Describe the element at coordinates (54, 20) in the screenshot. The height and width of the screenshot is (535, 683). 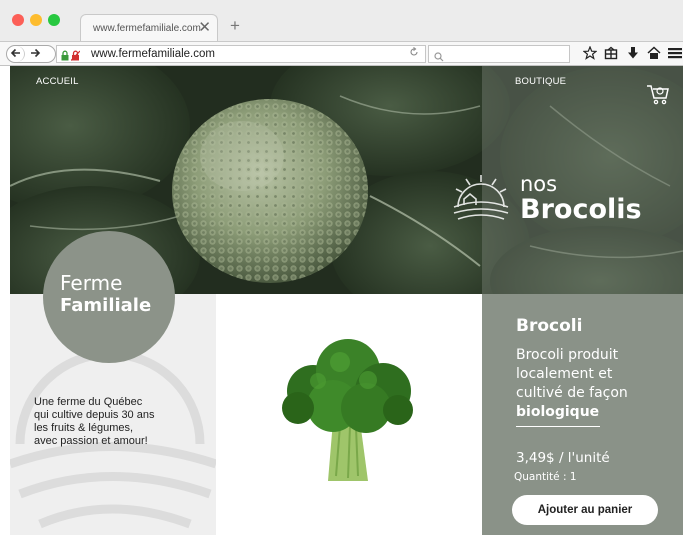
I see `maximize-window-button` at that location.